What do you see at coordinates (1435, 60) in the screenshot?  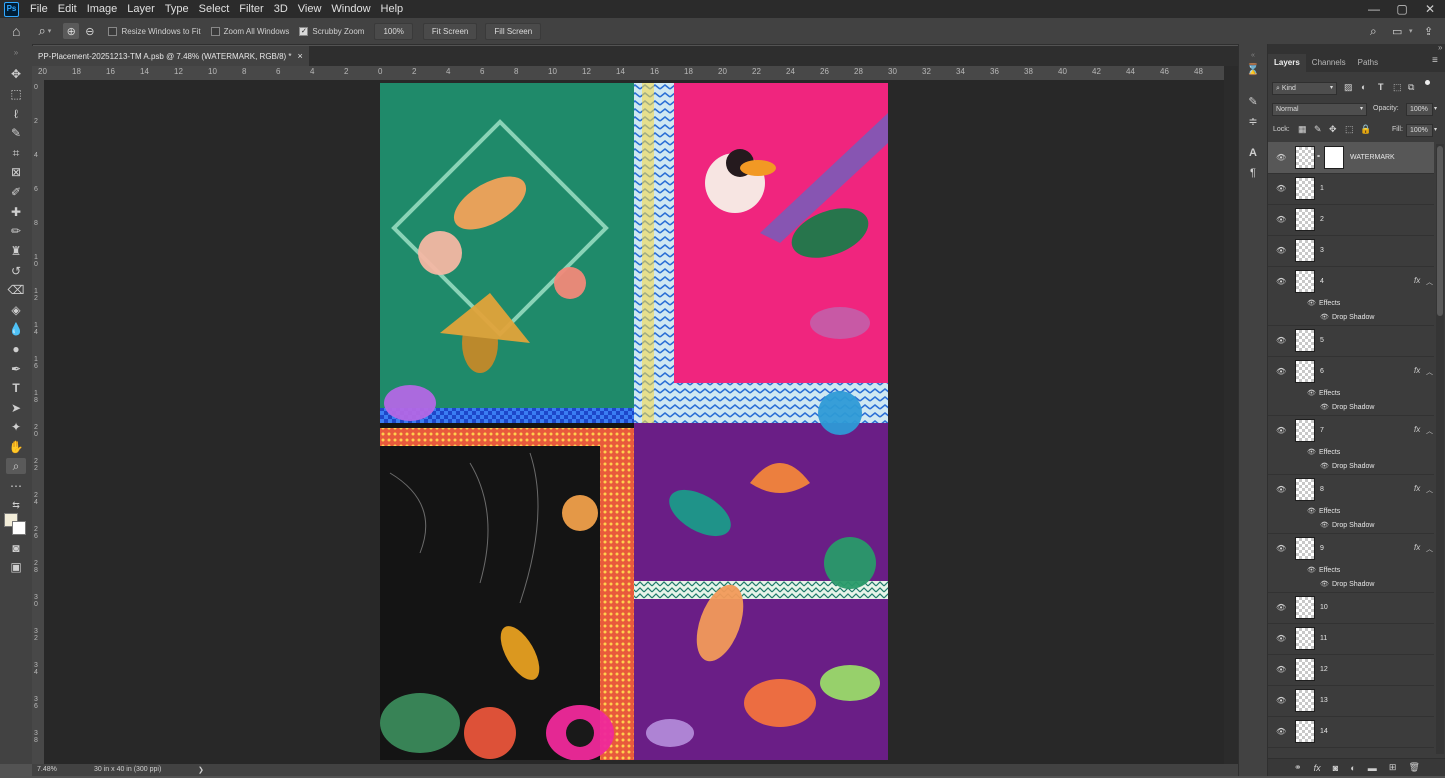 I see `panel-menu-icon: ≡` at bounding box center [1435, 60].